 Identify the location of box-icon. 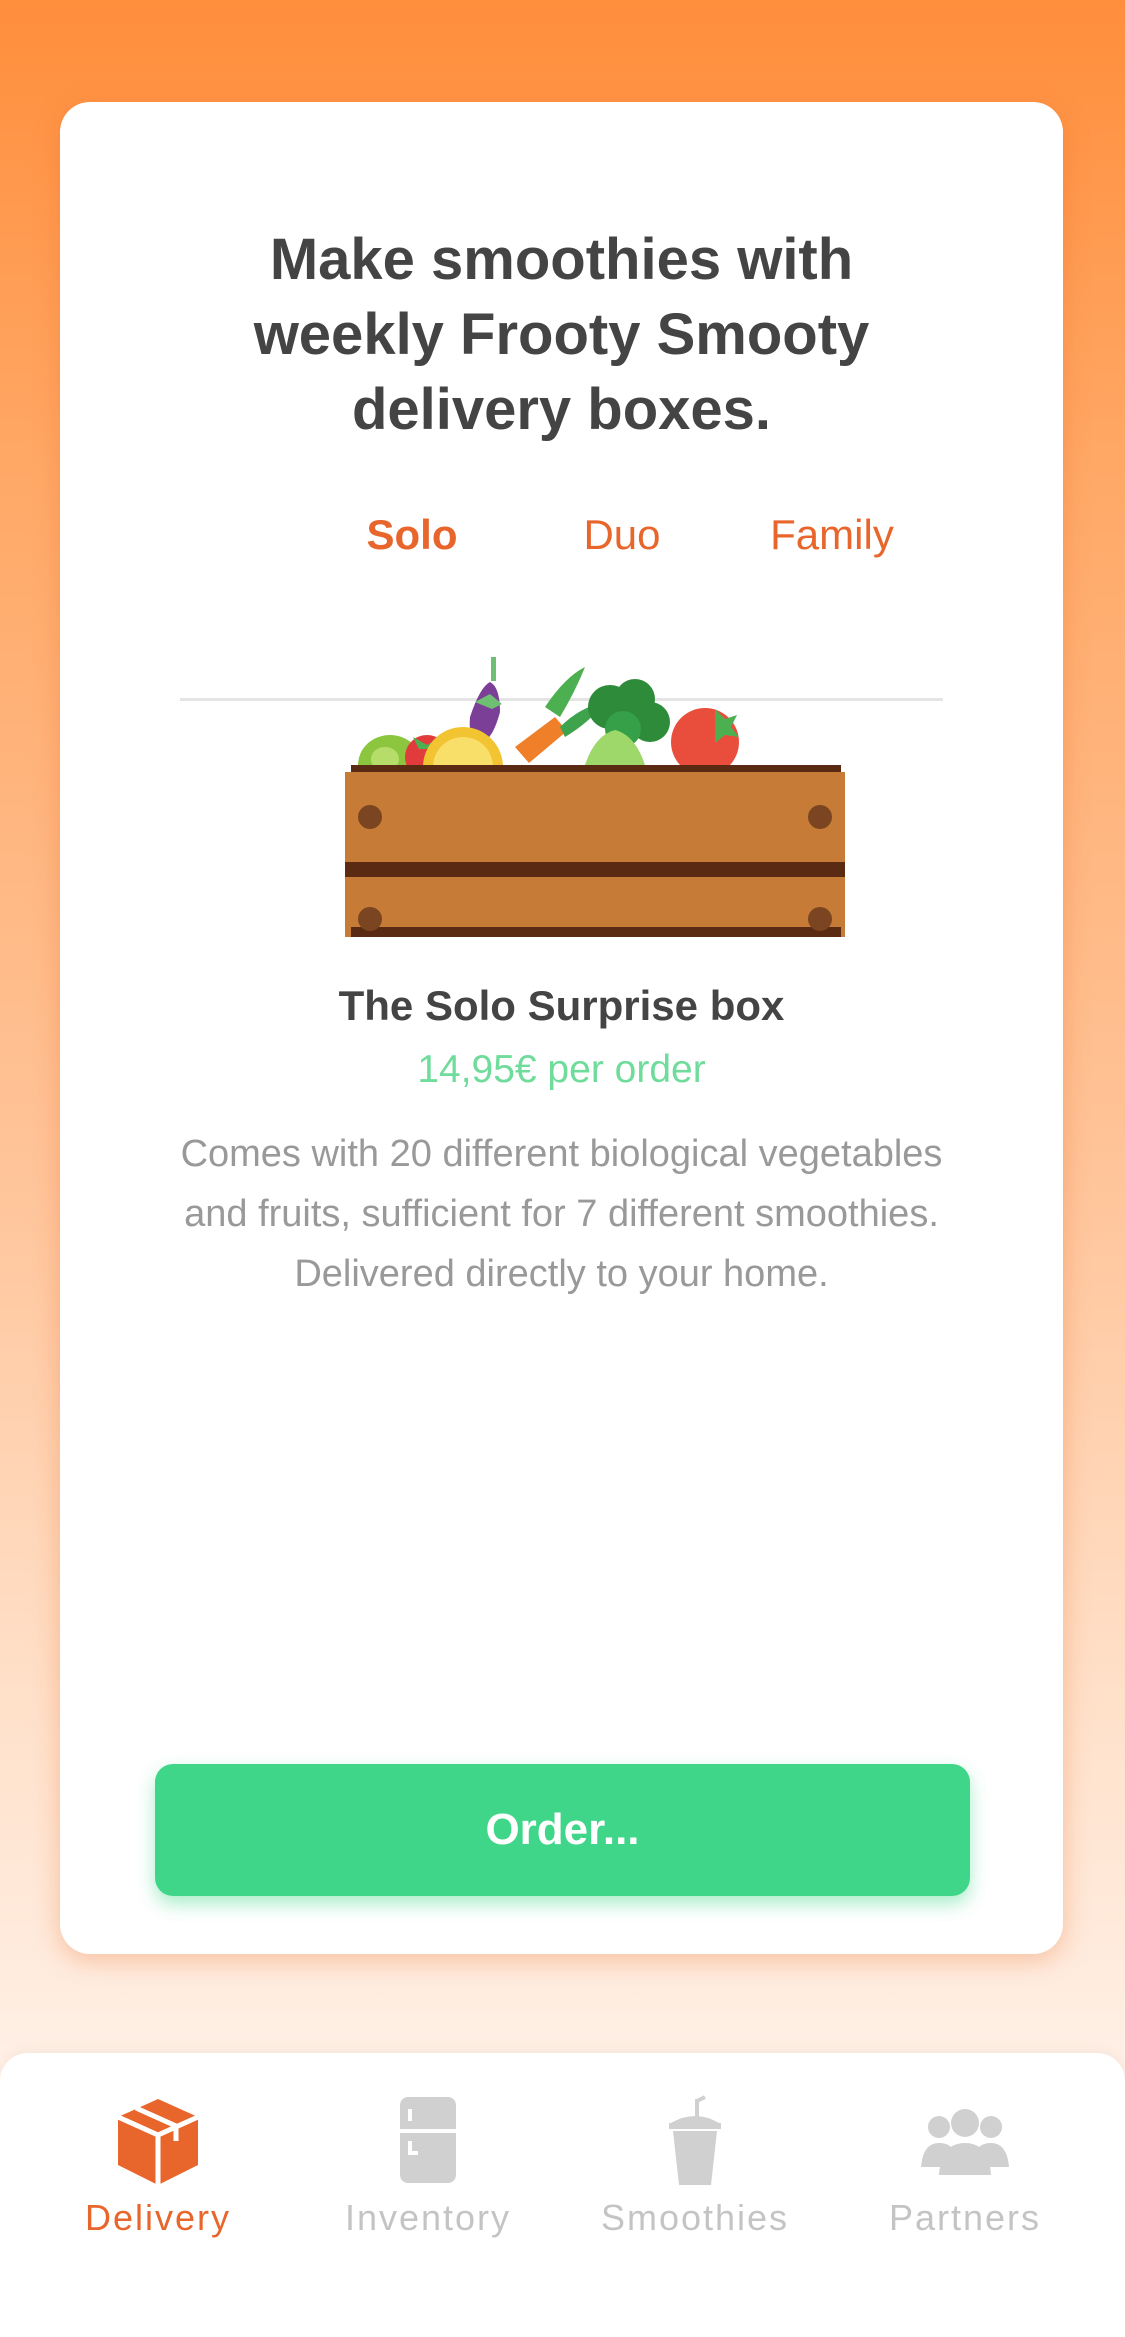
(158, 2142).